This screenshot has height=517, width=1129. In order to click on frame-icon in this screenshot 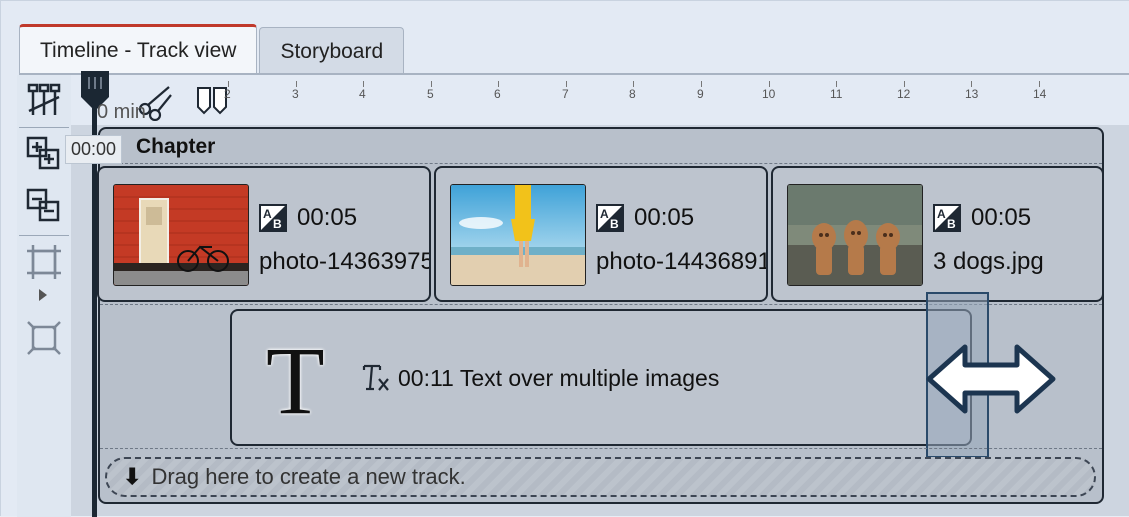, I will do `click(44, 338)`.